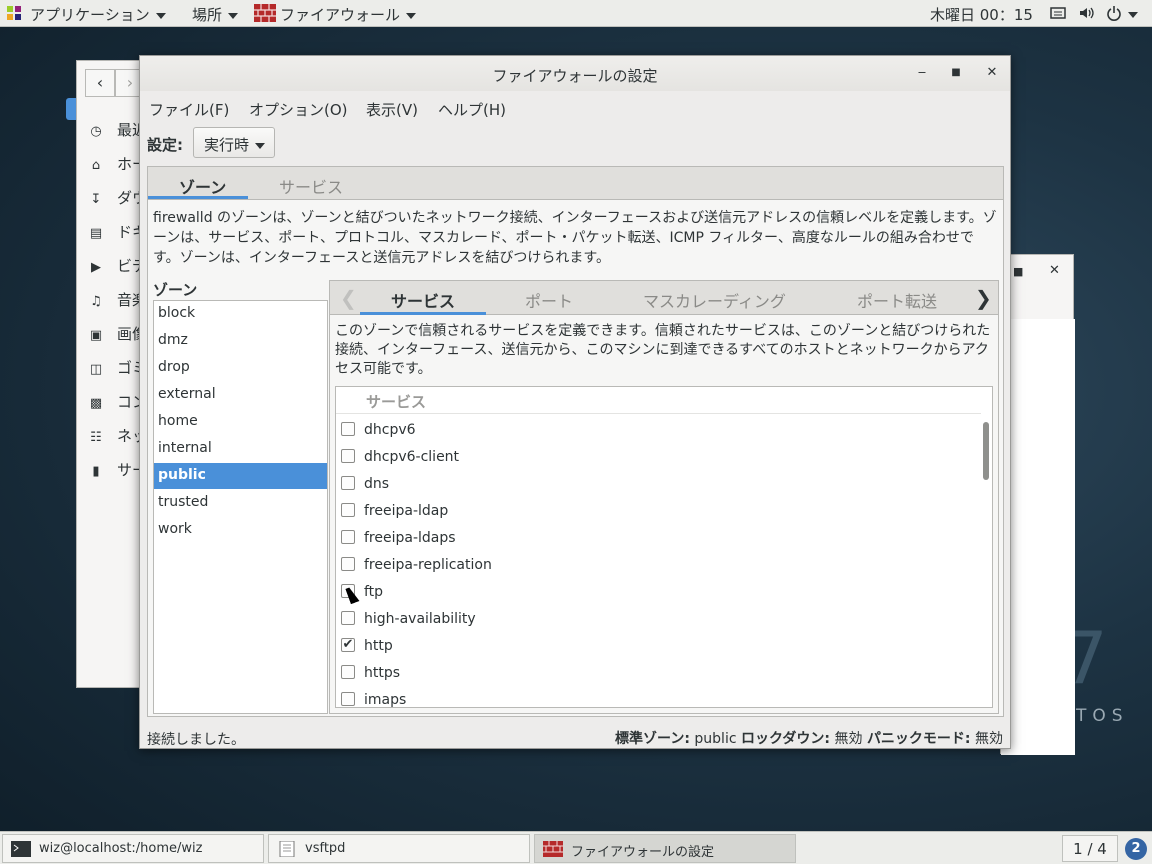 The height and width of the screenshot is (864, 1152). I want to click on title-bar: ファイアウォールの設定 ‒ ■ ✕, so click(575, 73).